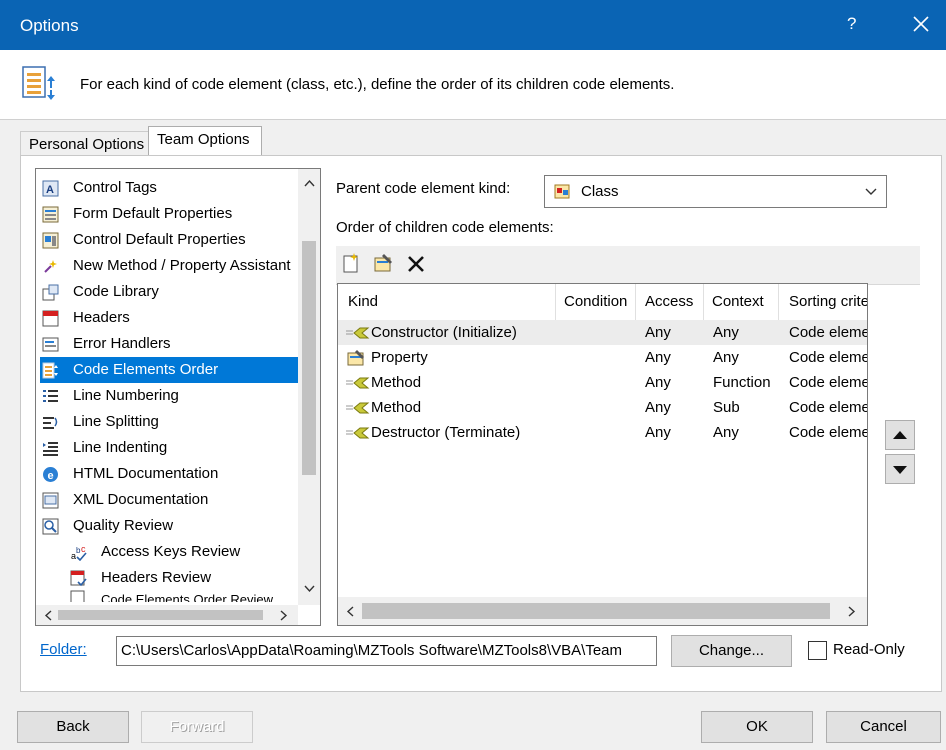 Image resolution: width=946 pixels, height=750 pixels. What do you see at coordinates (126, 395) in the screenshot?
I see `tree-item-label: Line Numbering` at bounding box center [126, 395].